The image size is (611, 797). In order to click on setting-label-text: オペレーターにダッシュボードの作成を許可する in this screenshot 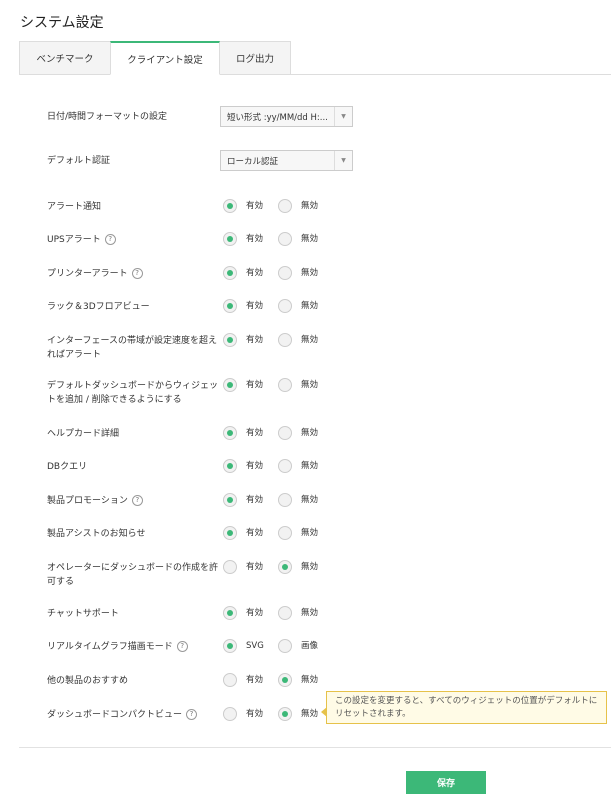, I will do `click(133, 575)`.